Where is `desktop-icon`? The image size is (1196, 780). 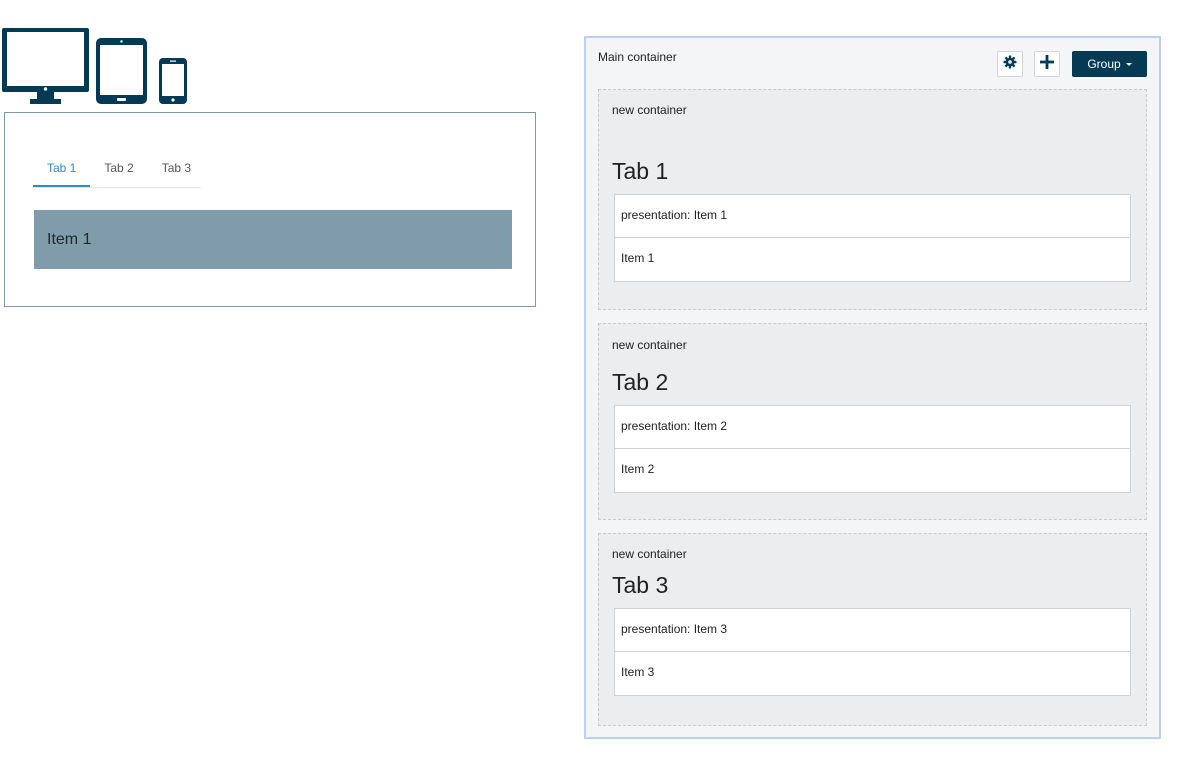 desktop-icon is located at coordinates (45, 66).